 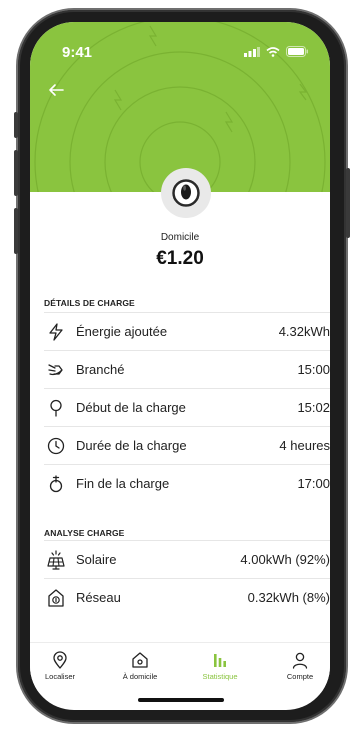 I want to click on plug-icon, so click(x=55, y=369).